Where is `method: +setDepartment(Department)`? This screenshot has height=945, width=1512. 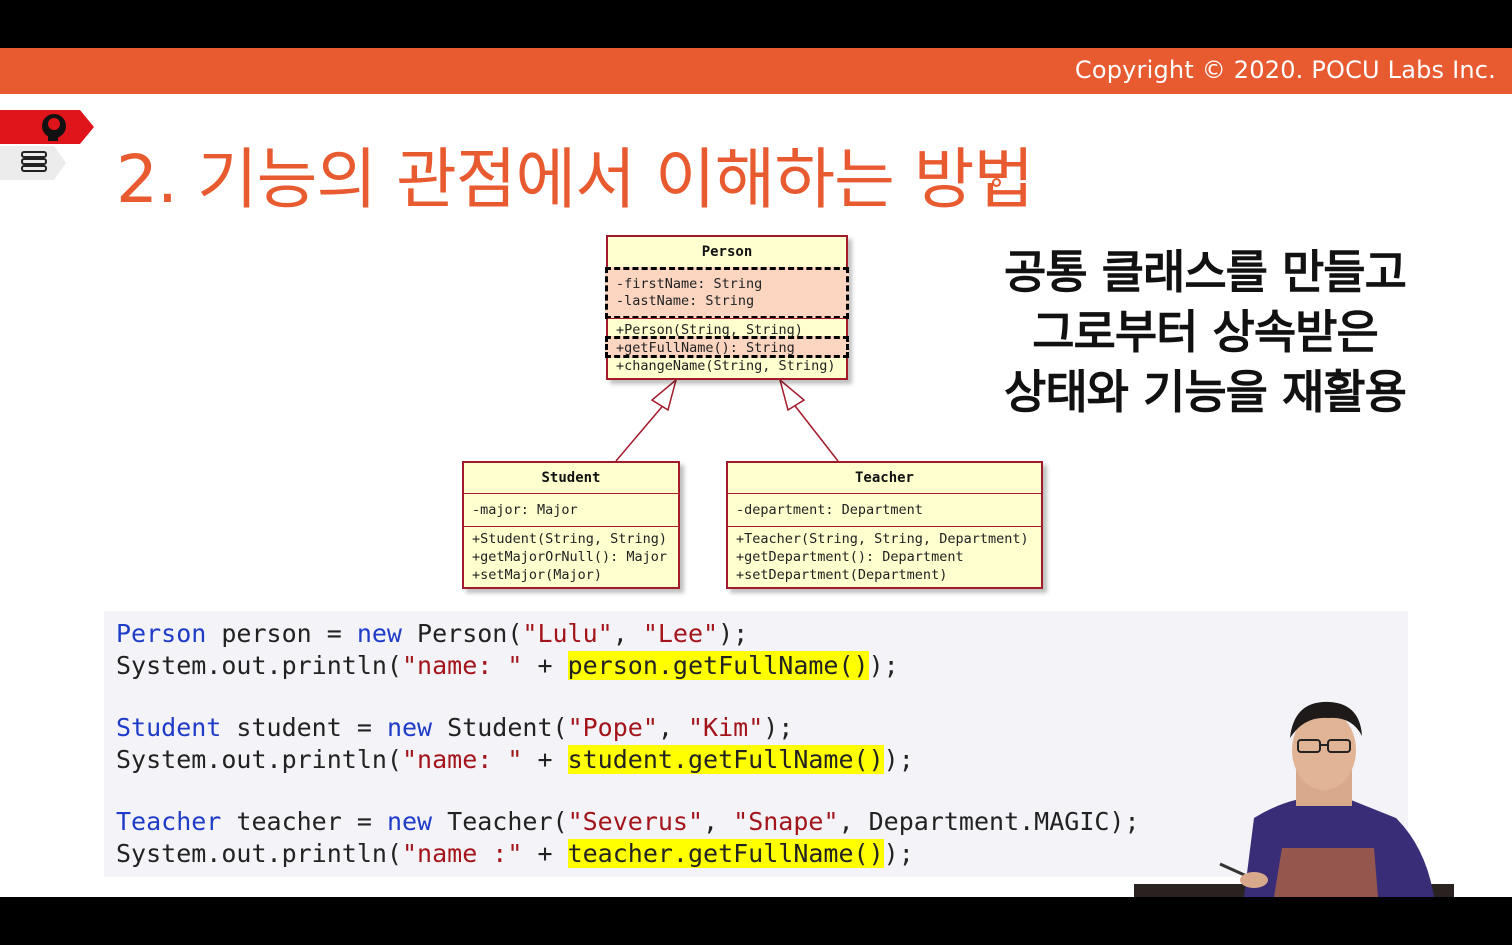
method: +setDepartment(Department) is located at coordinates (842, 575).